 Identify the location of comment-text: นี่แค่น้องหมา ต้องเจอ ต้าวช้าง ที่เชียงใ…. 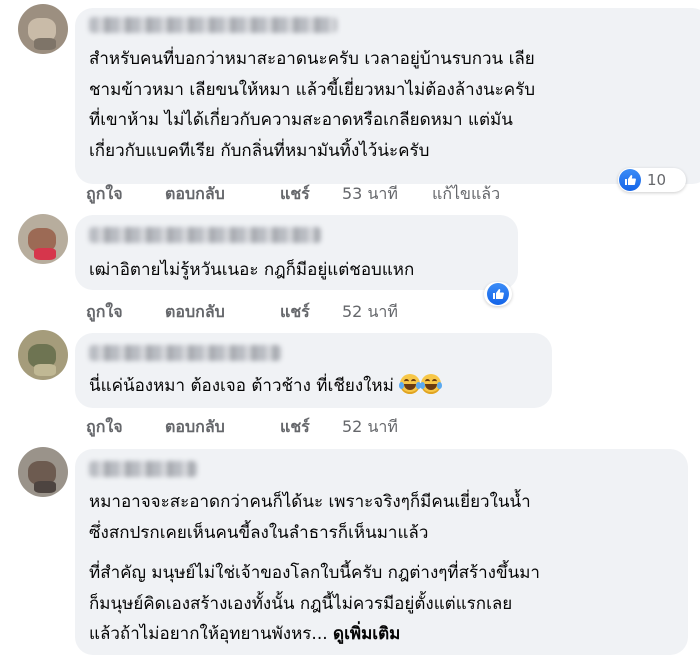
(266, 386).